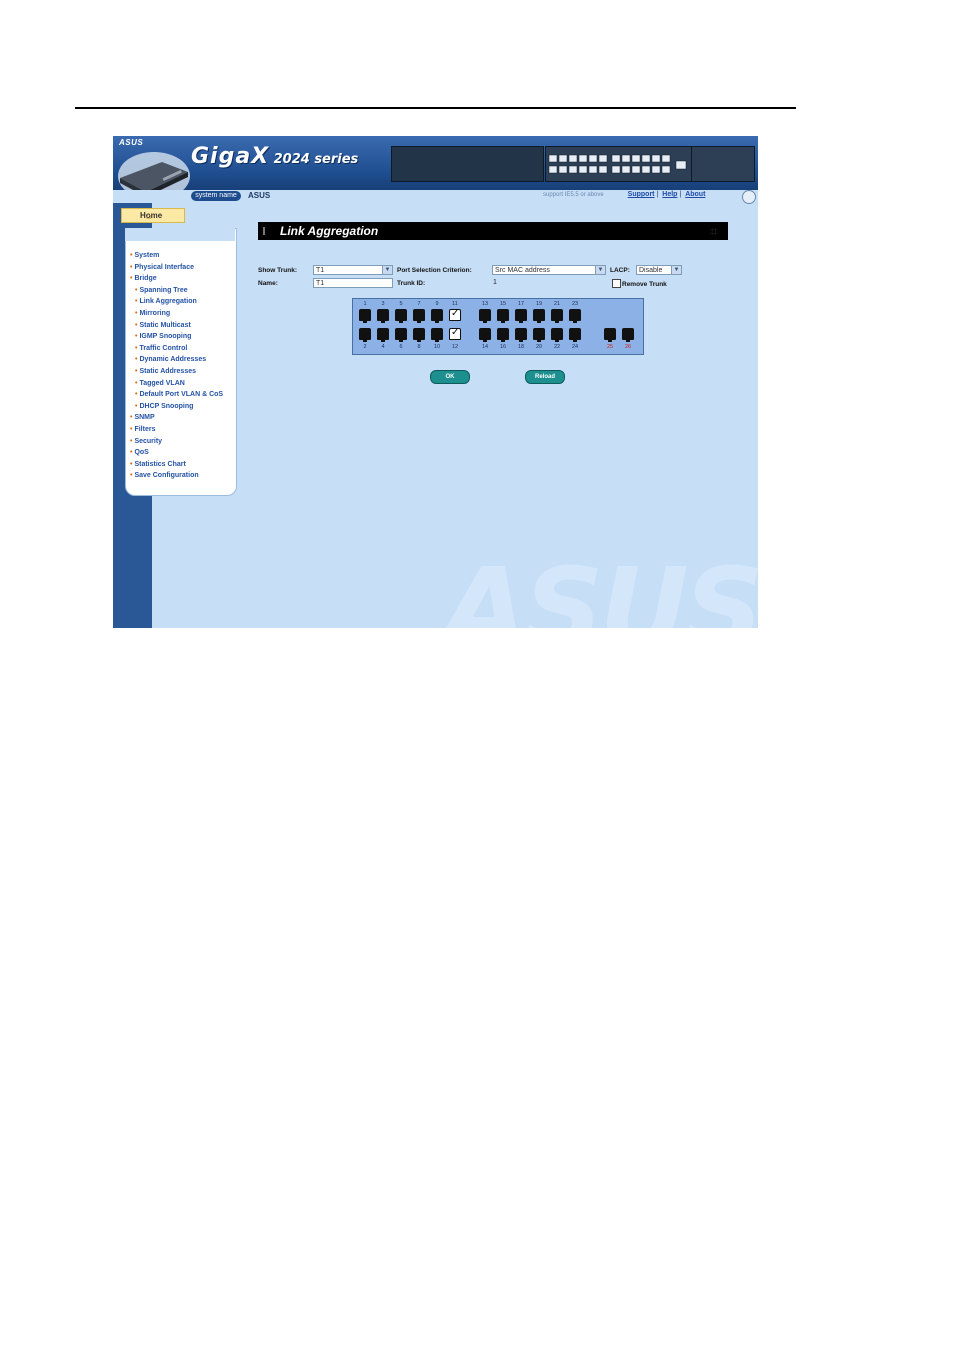 Image resolution: width=954 pixels, height=1355 pixels. Describe the element at coordinates (353, 283) in the screenshot. I see `name-input: T1` at that location.